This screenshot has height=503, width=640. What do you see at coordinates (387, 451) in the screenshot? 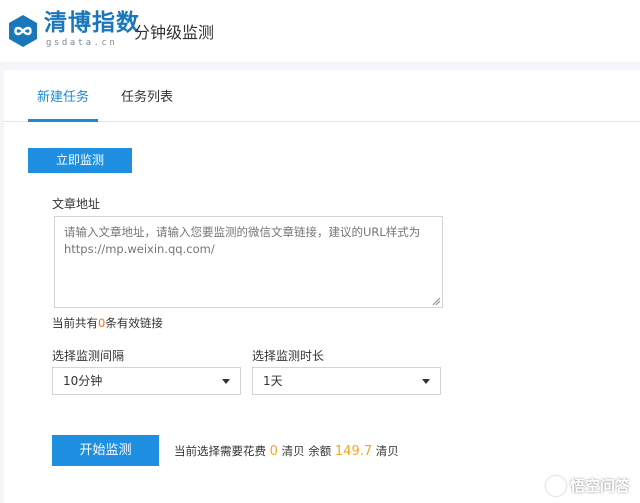
I see `balance-unit: 清贝` at bounding box center [387, 451].